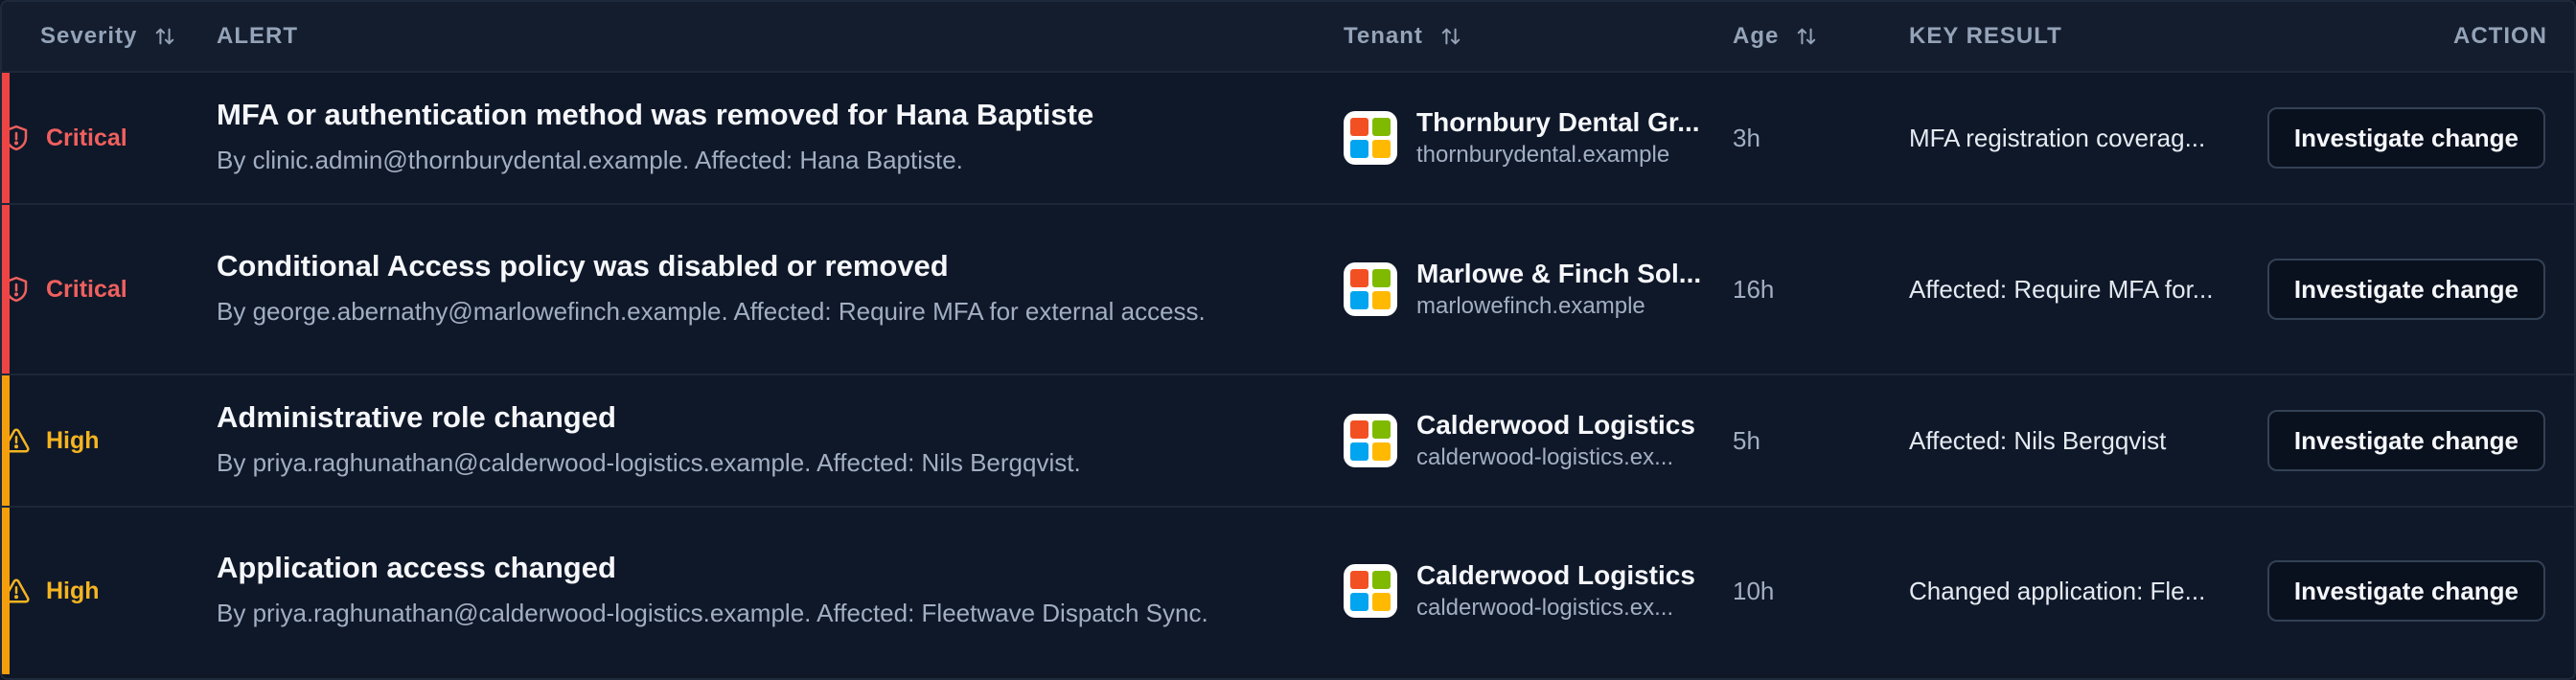  I want to click on column-header-tenant-label: Tenant, so click(1383, 36).